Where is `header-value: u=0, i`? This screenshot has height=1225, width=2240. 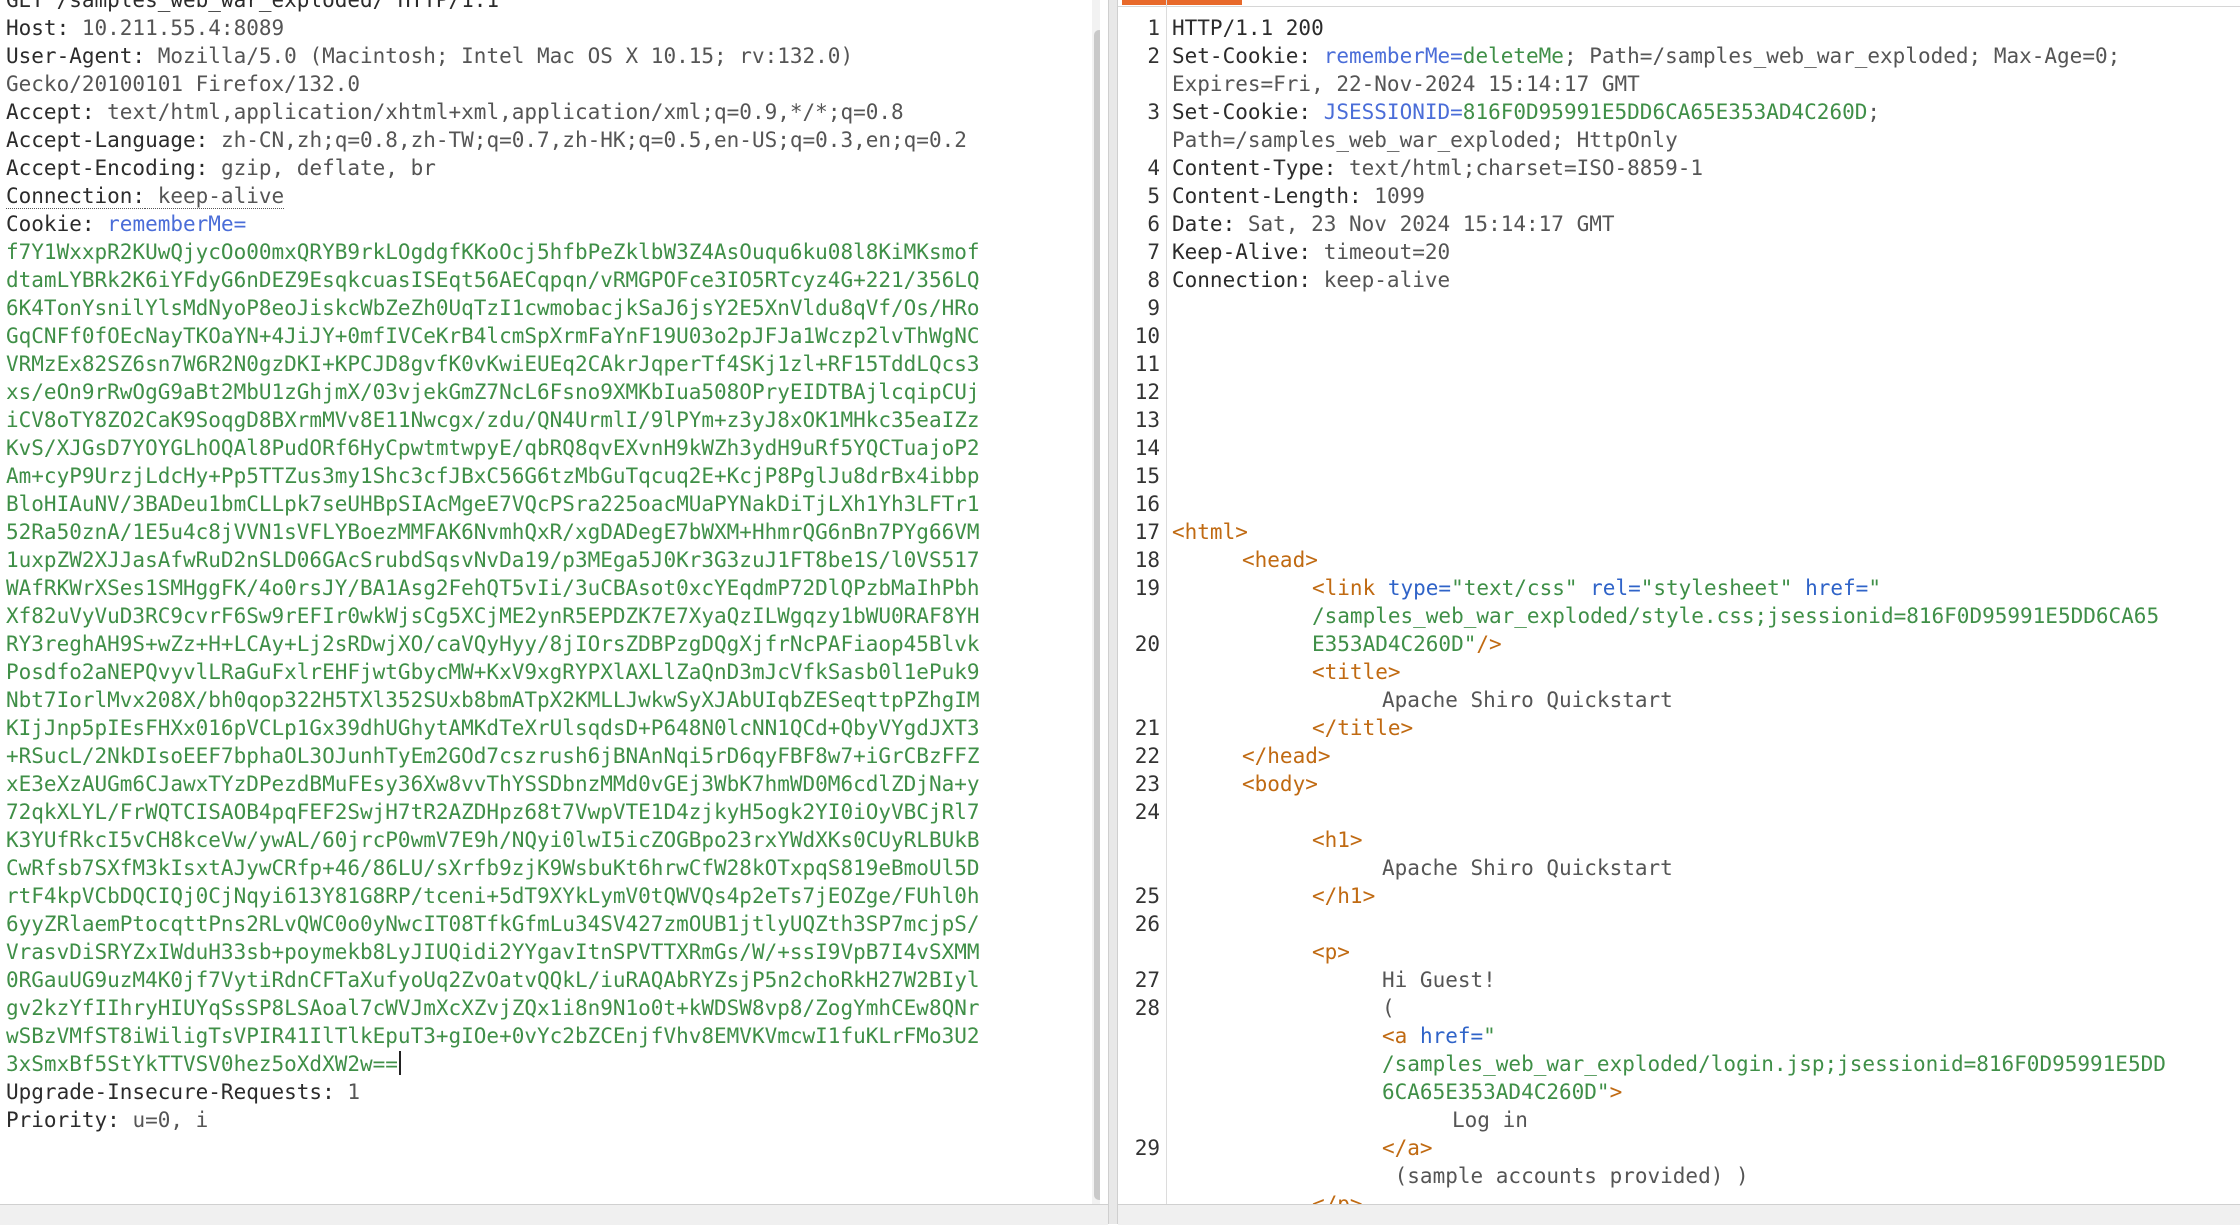 header-value: u=0, i is located at coordinates (164, 1120).